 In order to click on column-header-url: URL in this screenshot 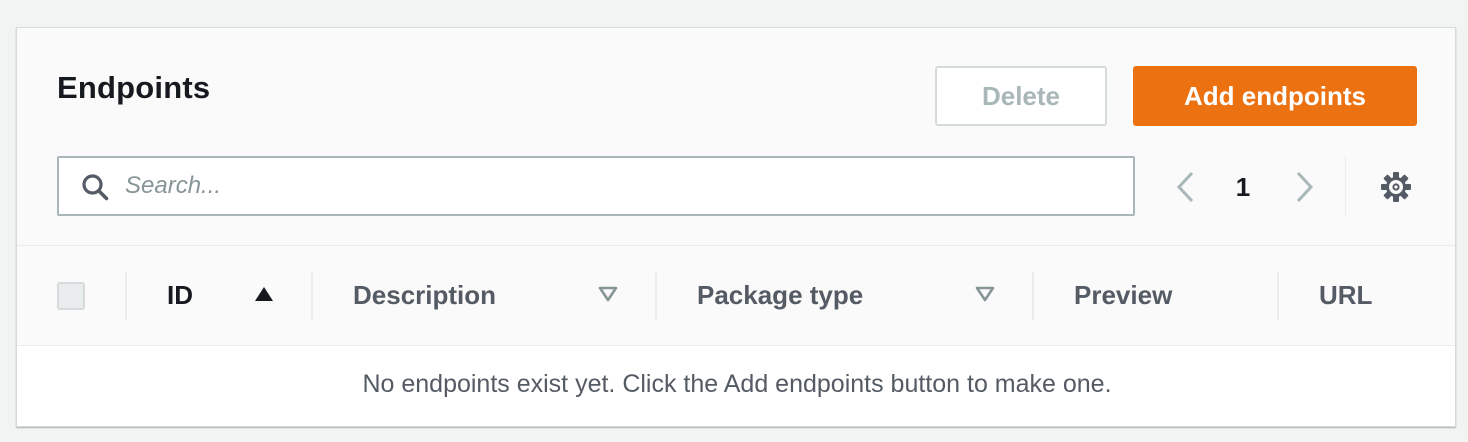, I will do `click(1346, 295)`.